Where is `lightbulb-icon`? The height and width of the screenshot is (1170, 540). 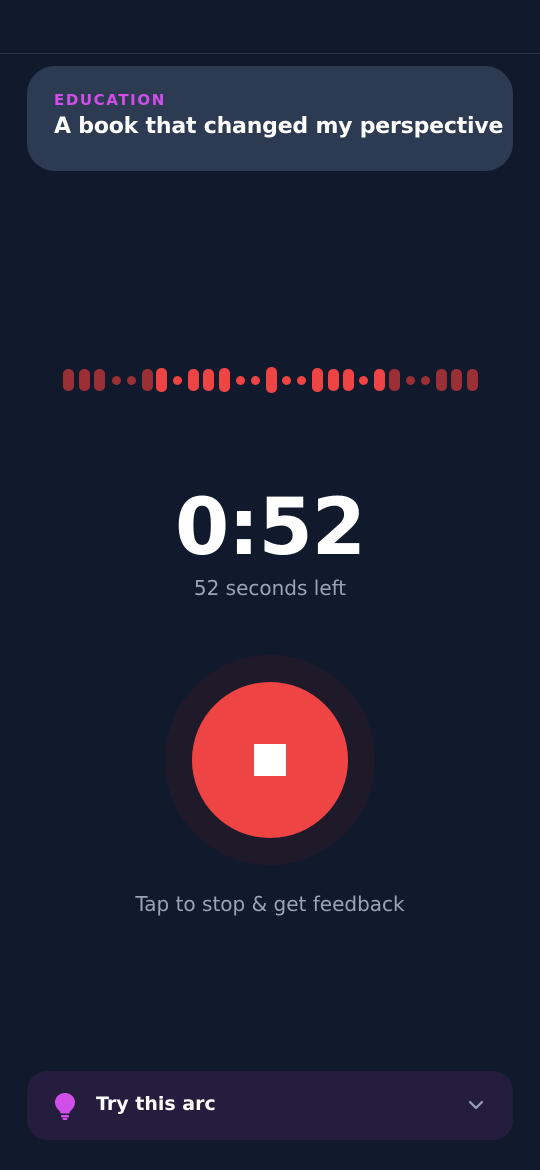 lightbulb-icon is located at coordinates (65, 1106).